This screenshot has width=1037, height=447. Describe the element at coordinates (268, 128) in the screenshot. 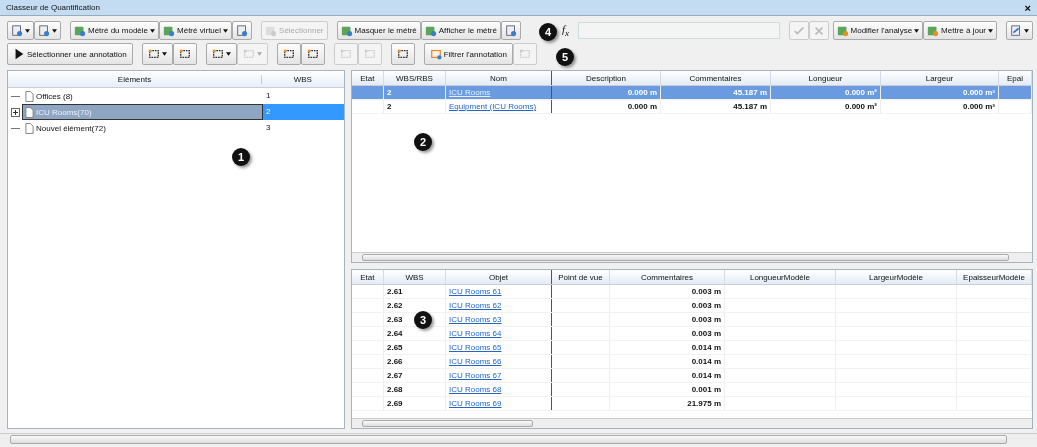

I see `wbs-cell-text: 3` at that location.